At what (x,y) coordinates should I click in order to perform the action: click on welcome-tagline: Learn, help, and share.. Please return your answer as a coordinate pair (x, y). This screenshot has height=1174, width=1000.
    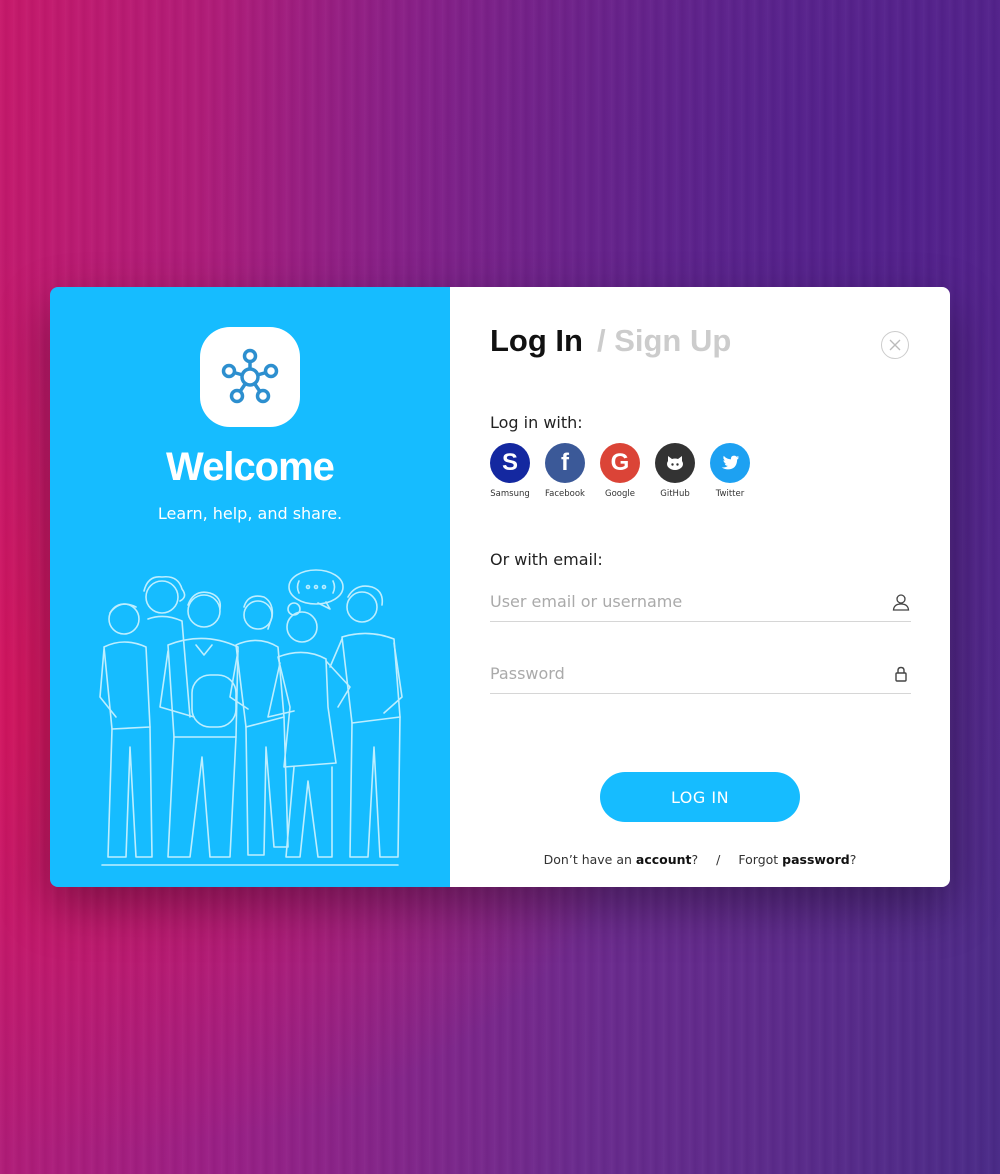
    Looking at the image, I should click on (250, 513).